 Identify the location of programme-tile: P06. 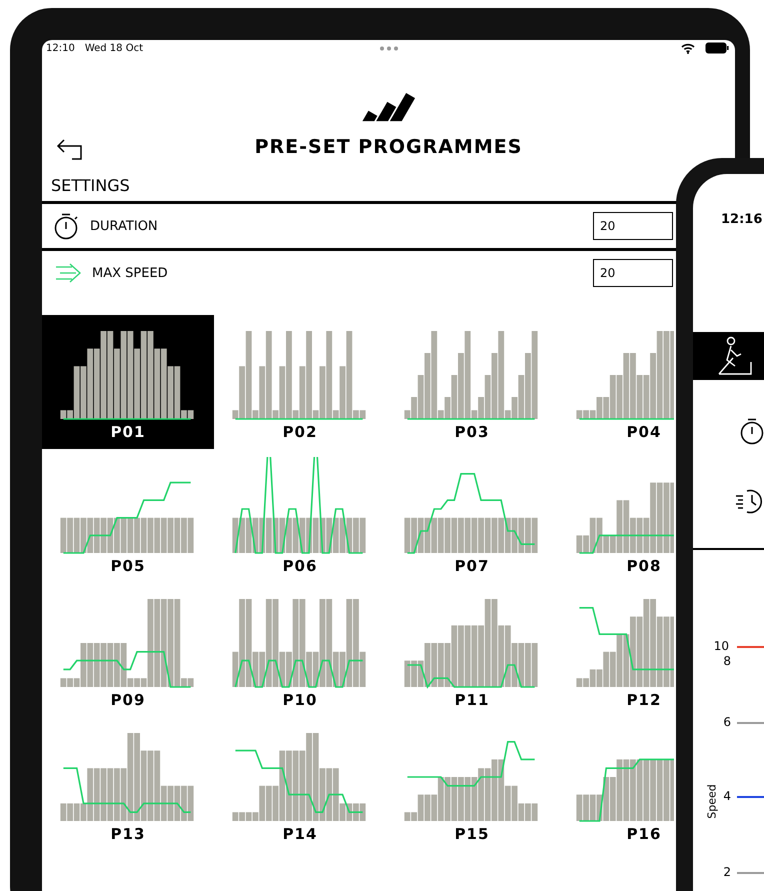
(300, 516).